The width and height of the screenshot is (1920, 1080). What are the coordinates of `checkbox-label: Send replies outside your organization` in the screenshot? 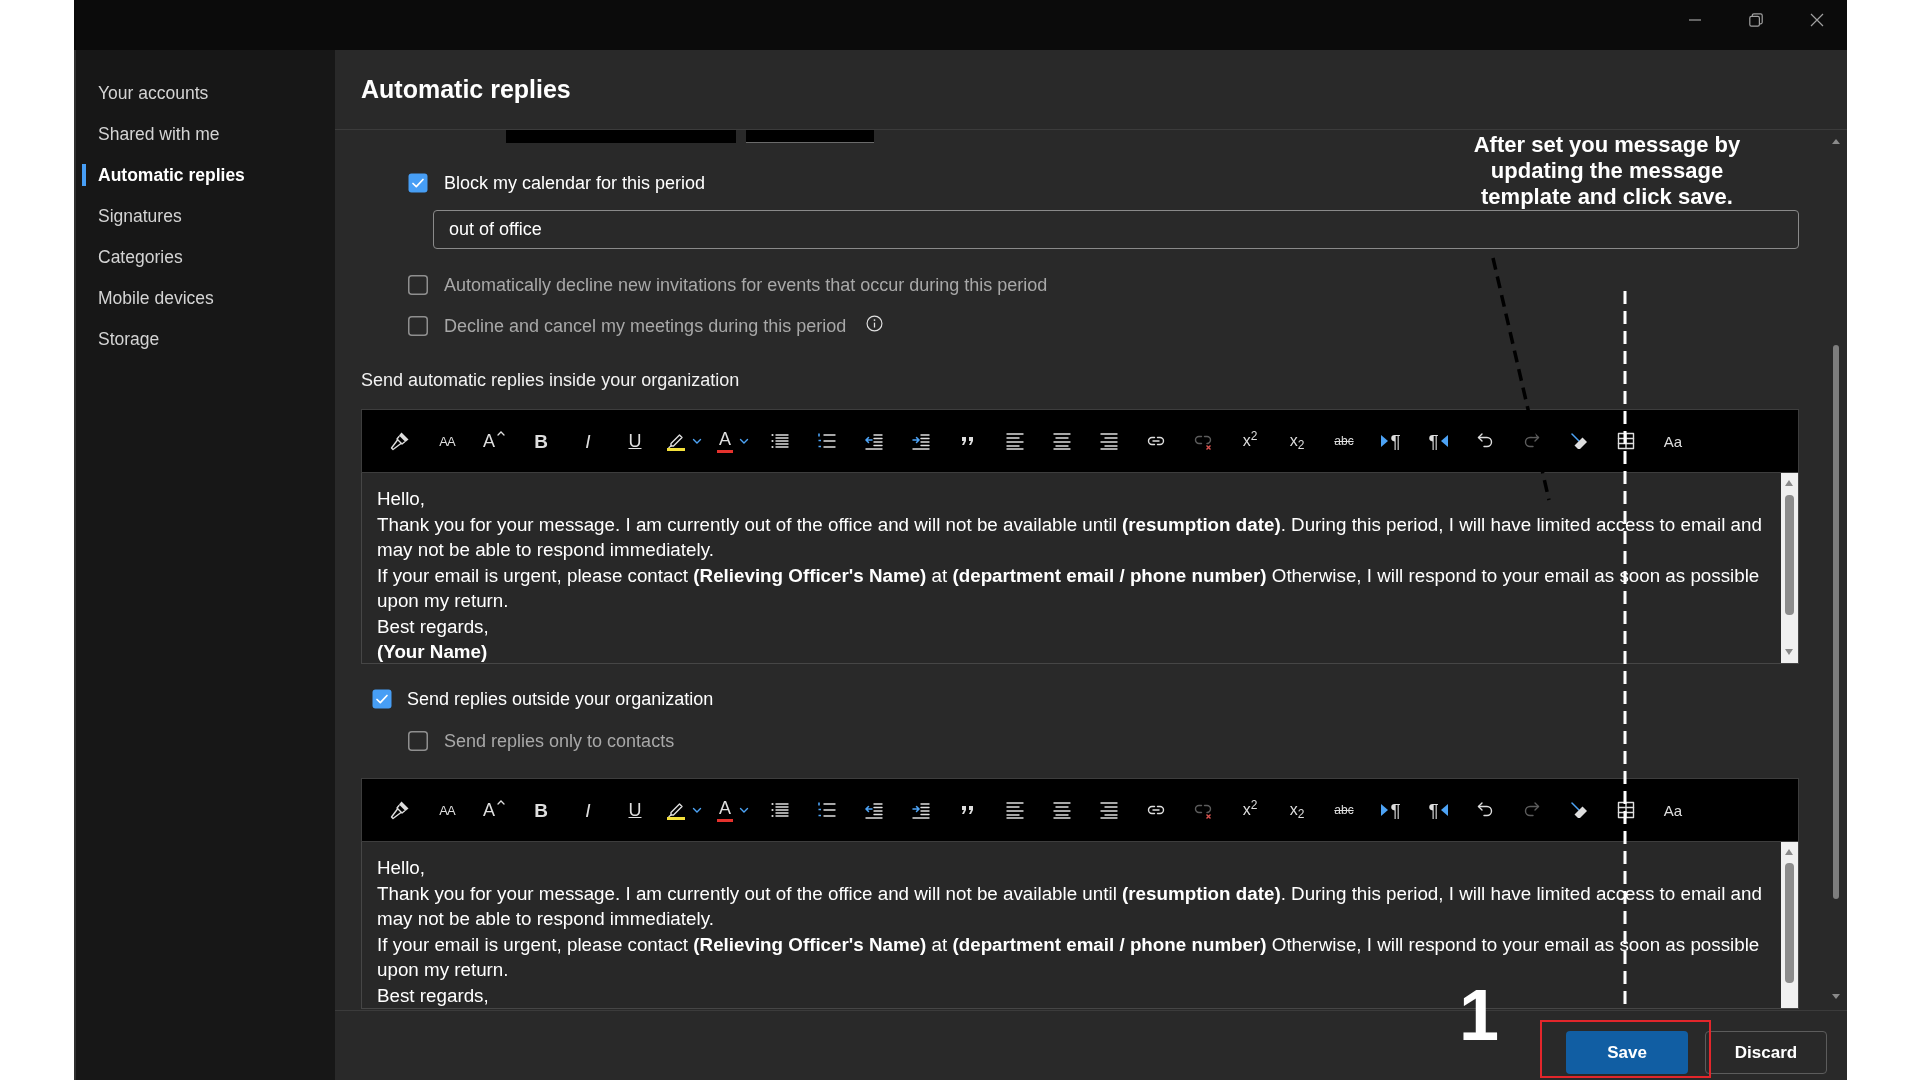 It's located at (560, 699).